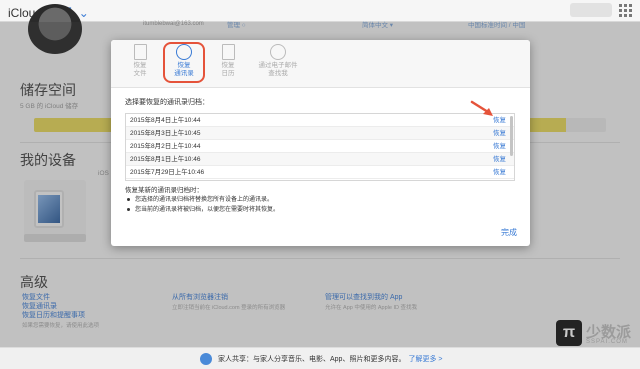 The width and height of the screenshot is (640, 369). What do you see at coordinates (320, 64) in the screenshot?
I see `dialog-tab-bar: 恢复 文件 恢复 通讯录 恢复 日历 通过电子邮件 查找我` at bounding box center [320, 64].